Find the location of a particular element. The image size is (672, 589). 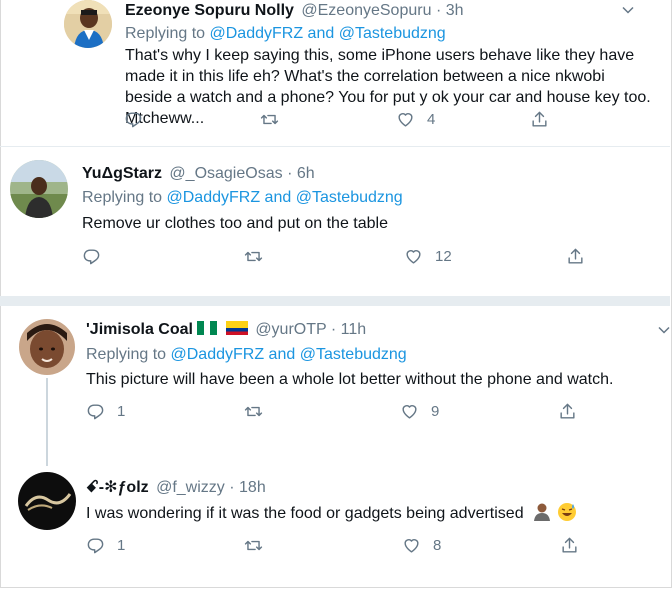

display-name: Ezeonye Sopuru Nolly is located at coordinates (209, 10).